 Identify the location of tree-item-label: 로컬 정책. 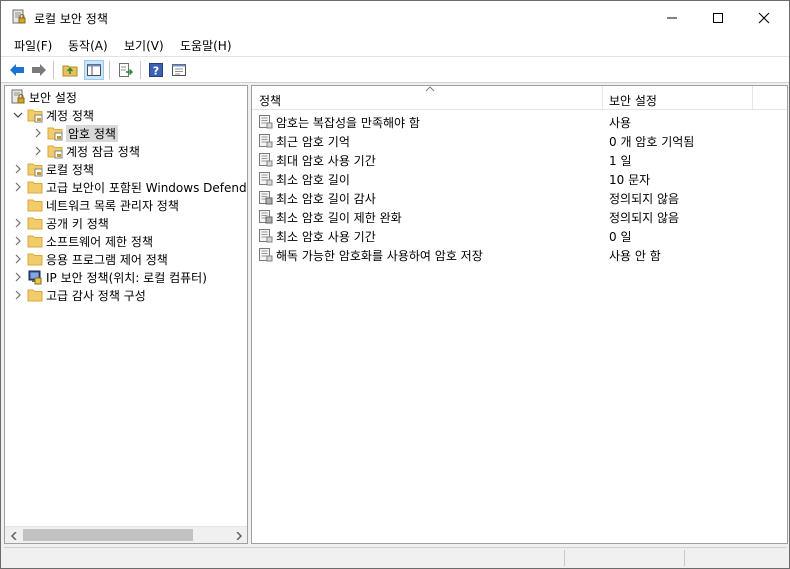
(70, 169).